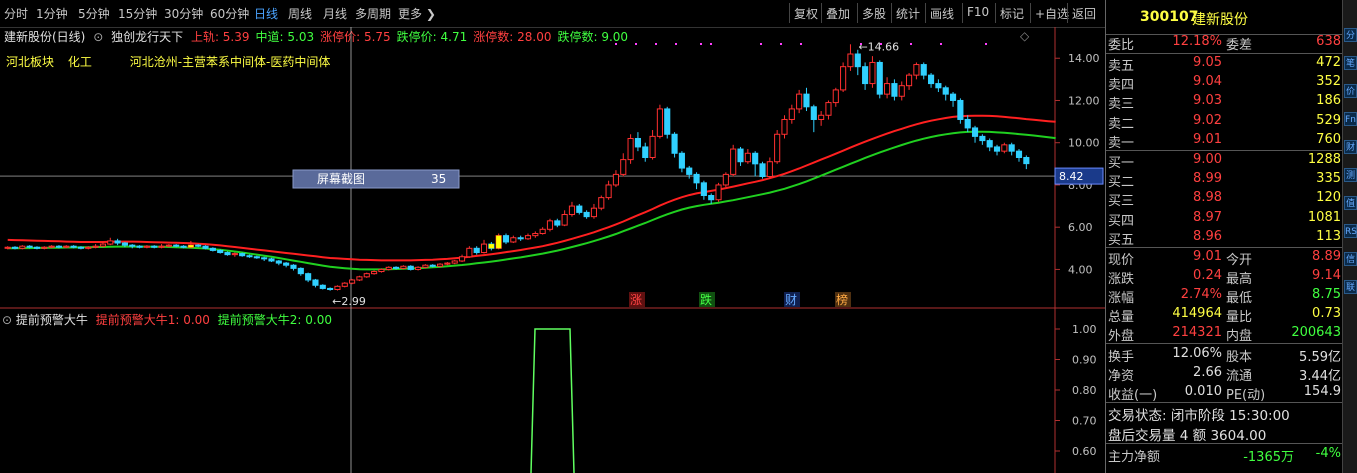 This screenshot has width=1357, height=473. Describe the element at coordinates (792, 299) in the screenshot. I see `event-marker: 财` at that location.